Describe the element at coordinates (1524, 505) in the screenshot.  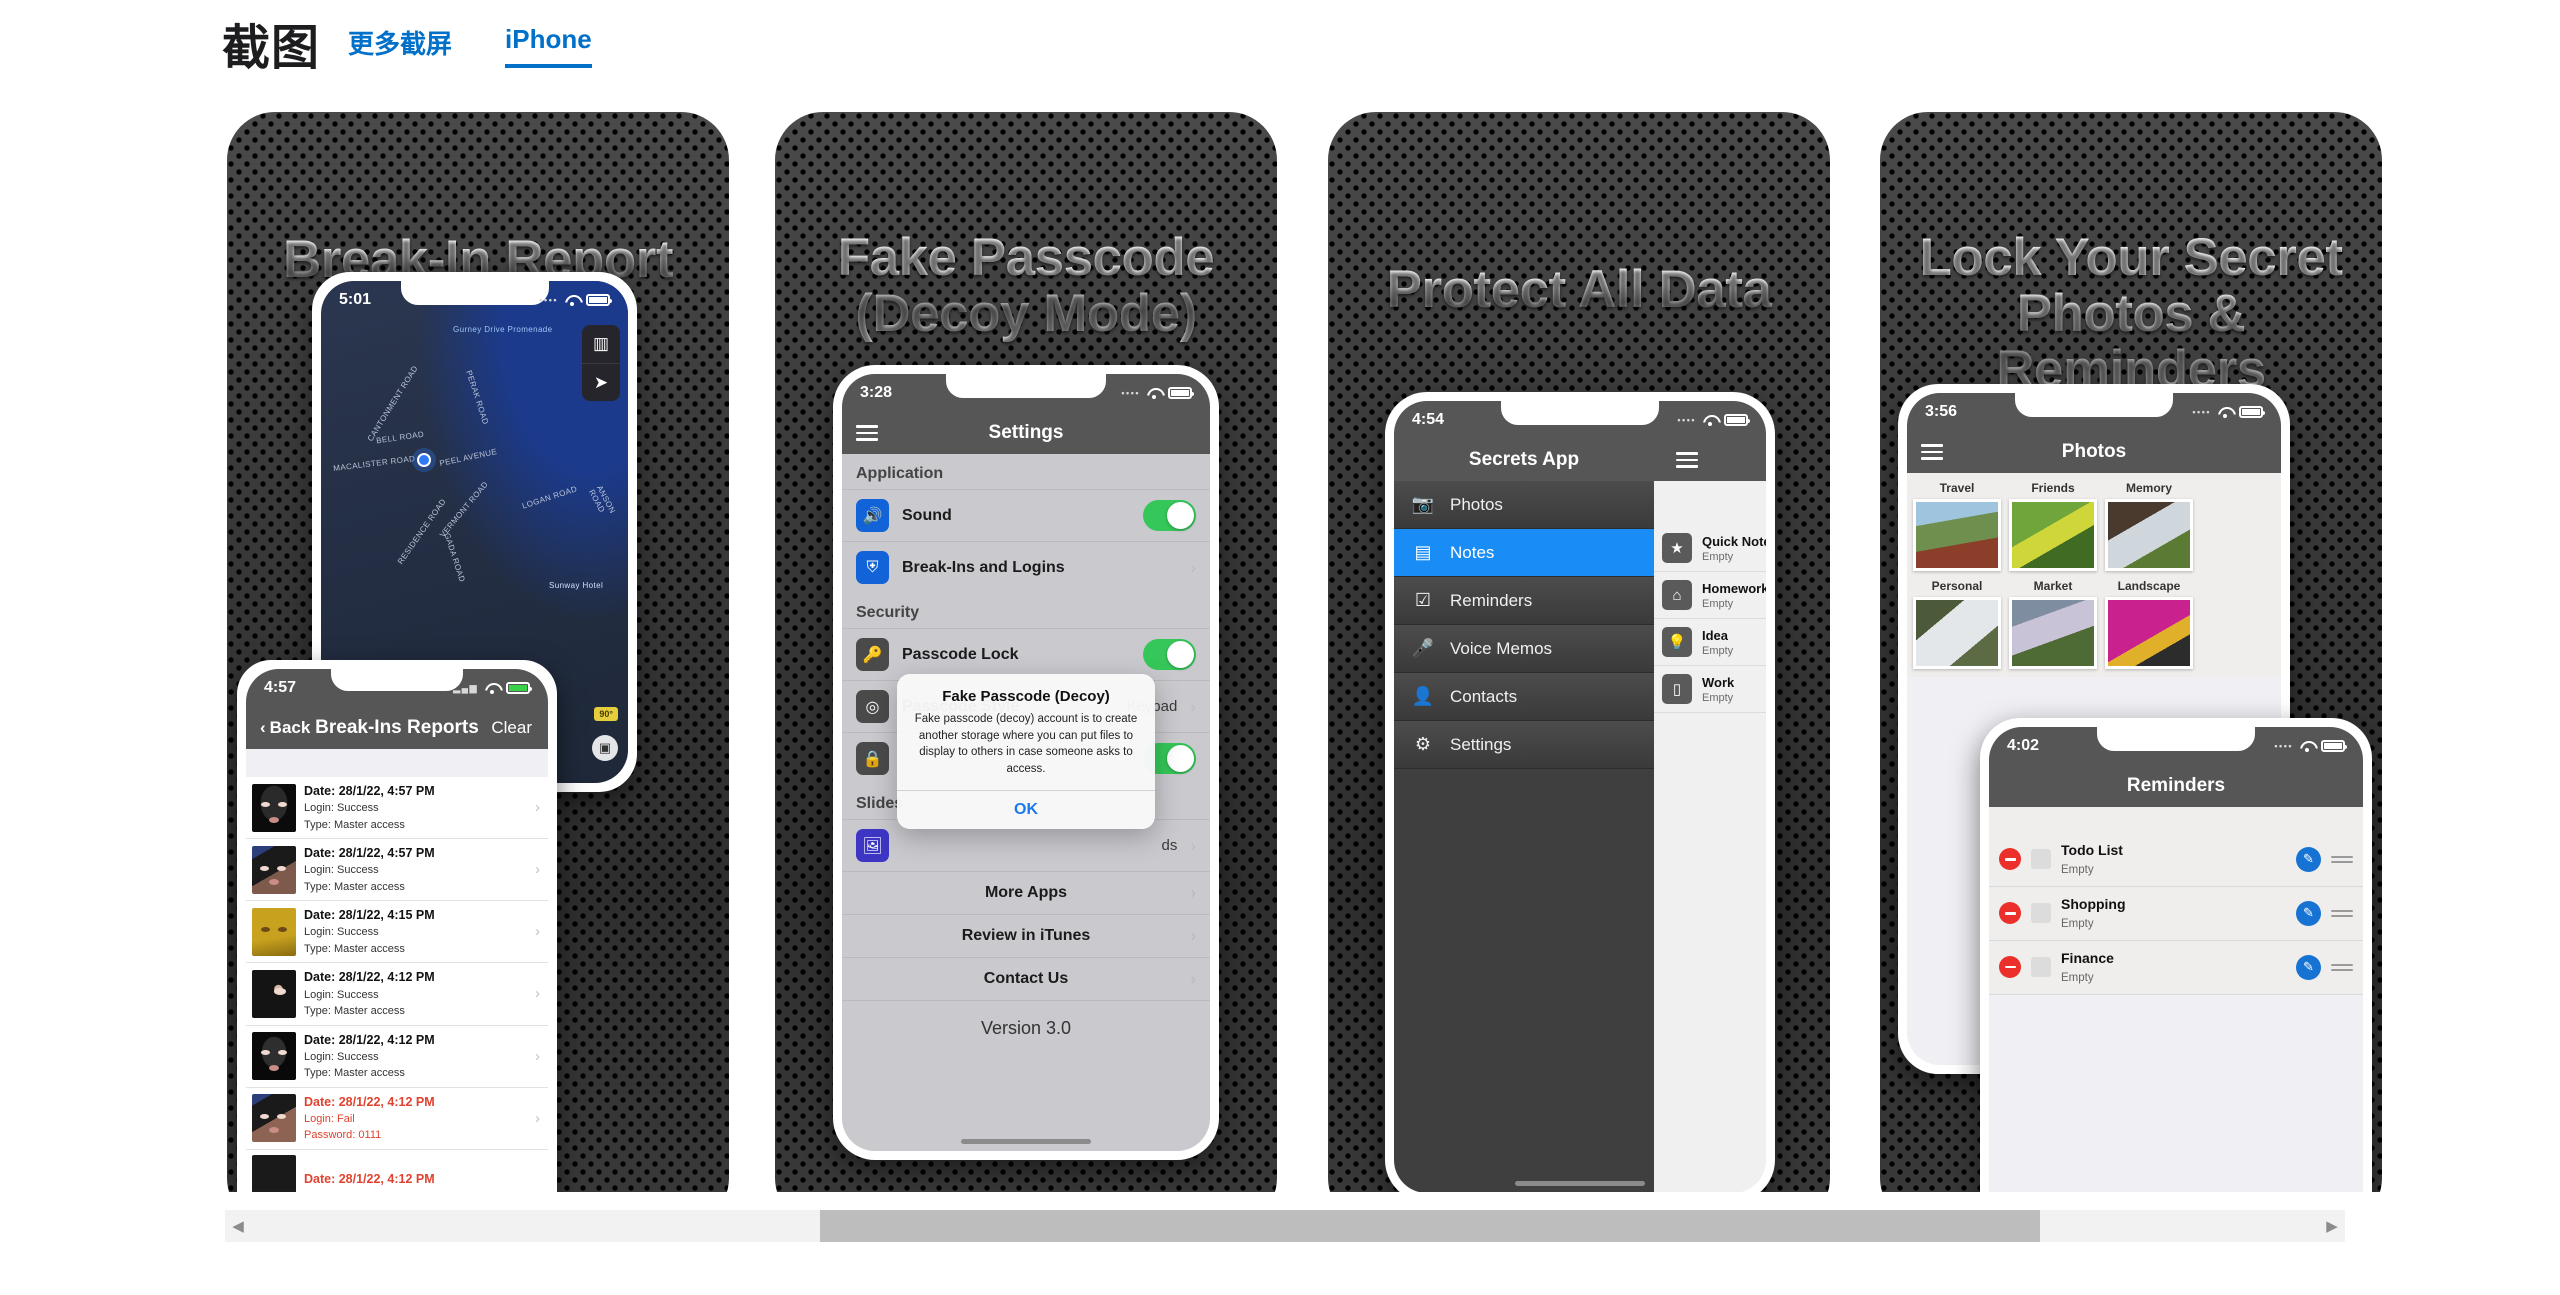
I see `sidebar-item-photos: 📷 Photos` at that location.